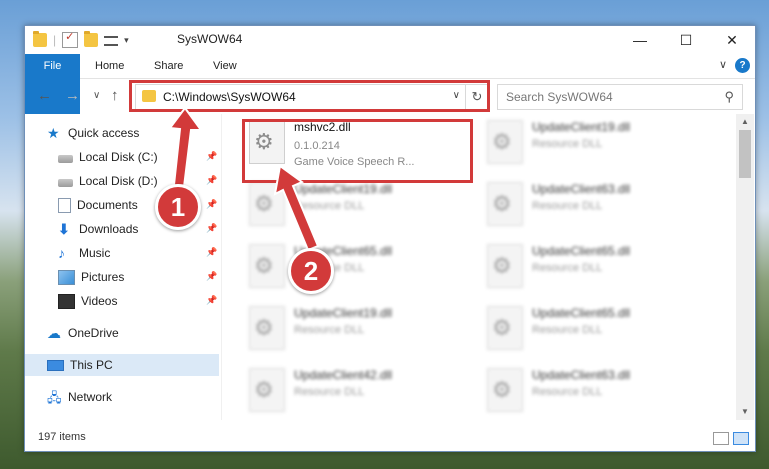 The height and width of the screenshot is (469, 769). I want to click on scroll-down-icon: ▼, so click(745, 412).